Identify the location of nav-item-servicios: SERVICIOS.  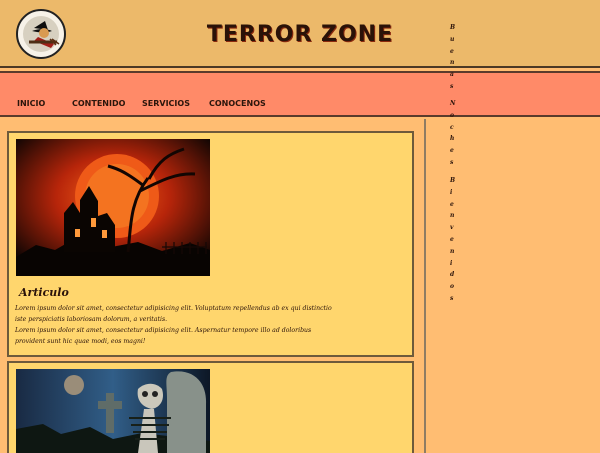
(166, 103).